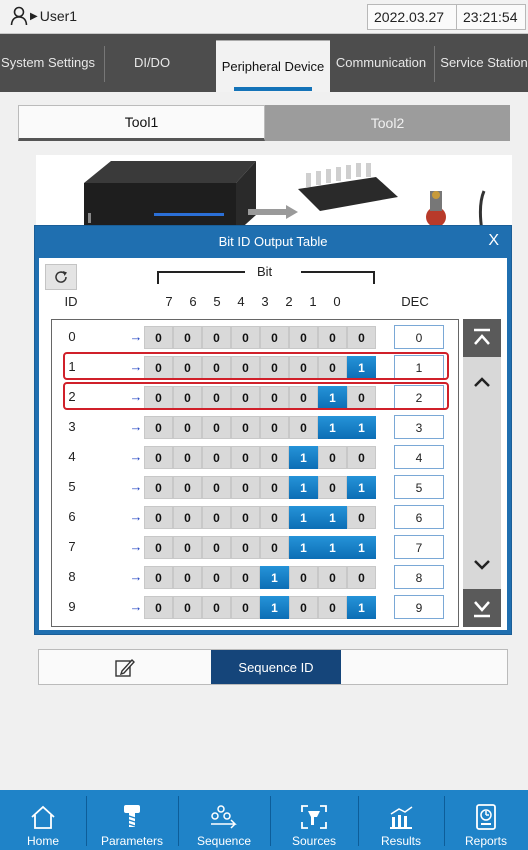 The width and height of the screenshot is (528, 850). Describe the element at coordinates (482, 564) in the screenshot. I see `scroll-down-button` at that location.